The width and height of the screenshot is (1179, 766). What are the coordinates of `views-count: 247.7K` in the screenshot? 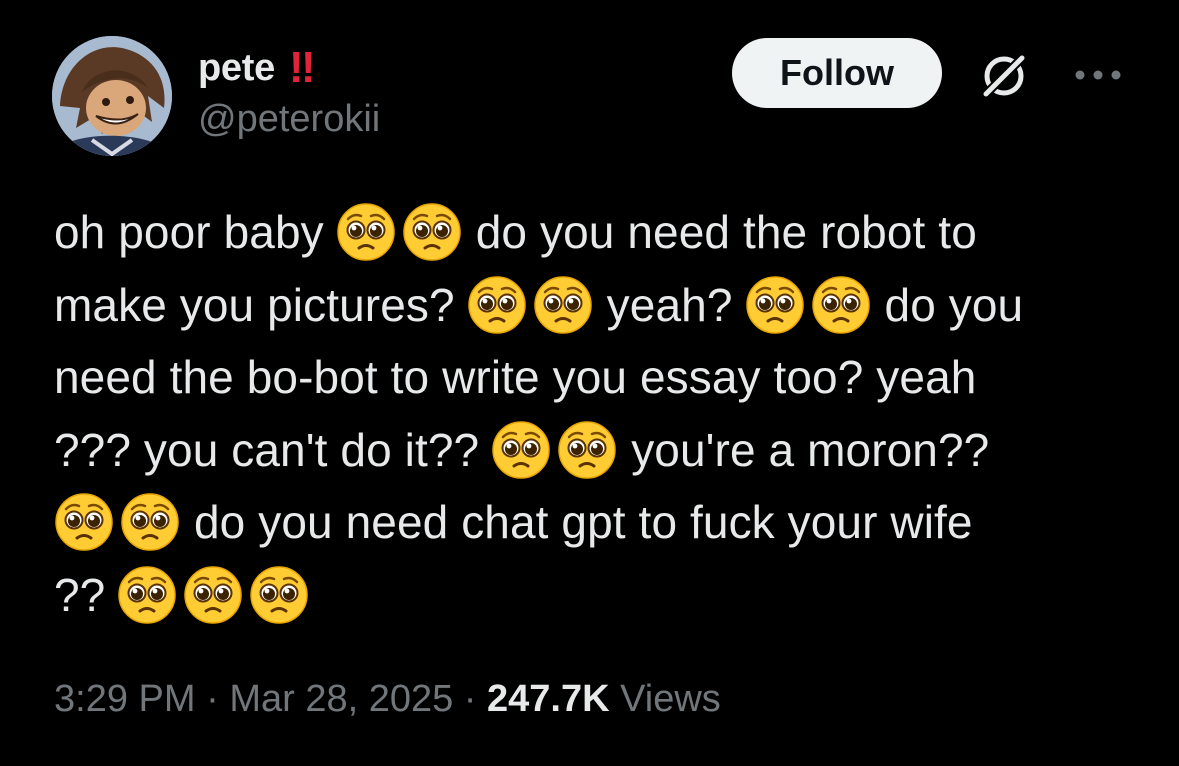 It's located at (548, 699).